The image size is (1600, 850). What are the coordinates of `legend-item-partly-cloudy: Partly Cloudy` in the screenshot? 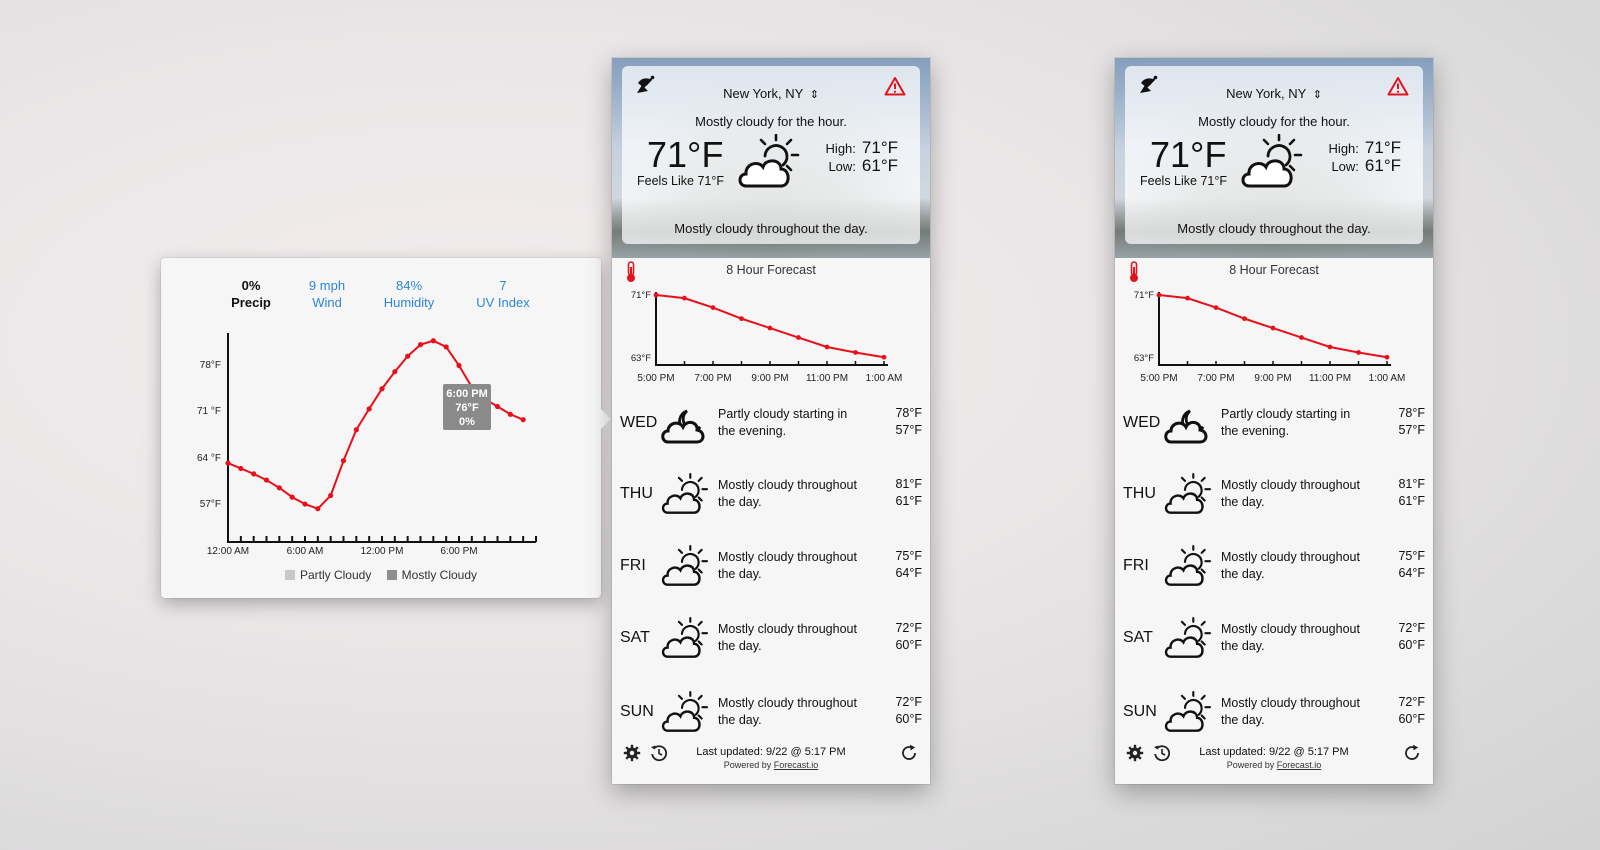 It's located at (327, 575).